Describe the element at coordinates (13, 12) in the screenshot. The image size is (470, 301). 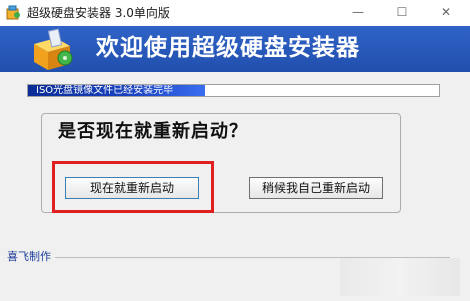
I see `app-icon` at that location.